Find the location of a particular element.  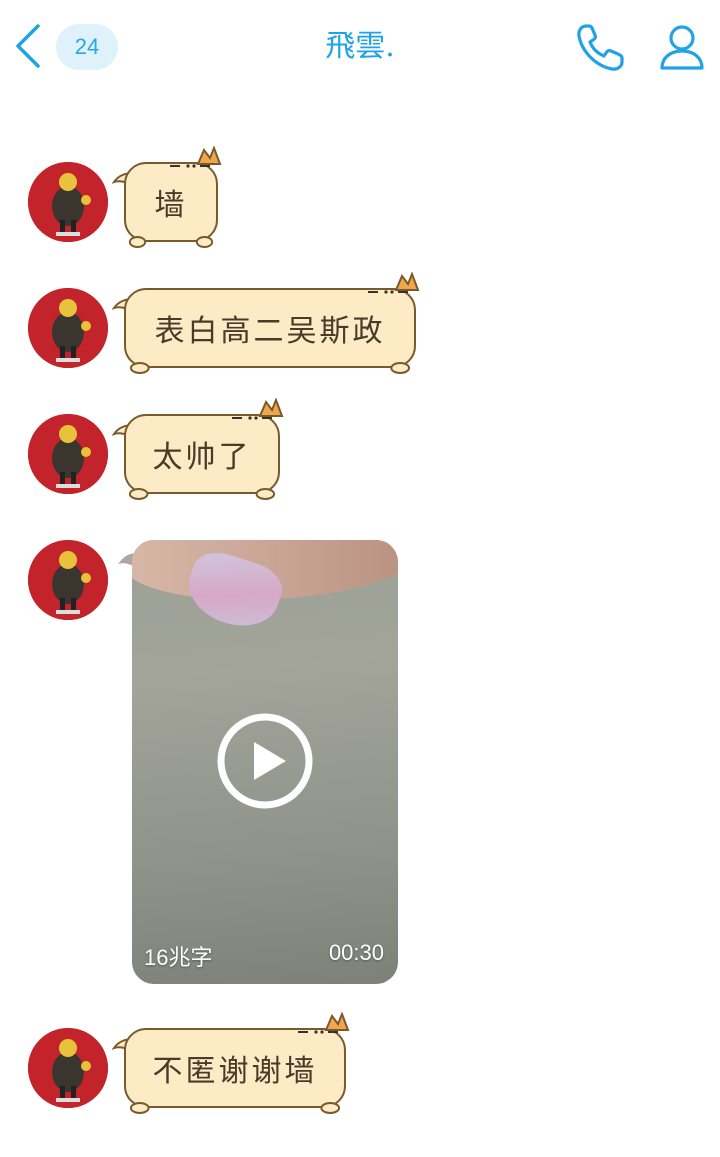

message-row: 不匿谢谢墙 is located at coordinates (360, 1065).